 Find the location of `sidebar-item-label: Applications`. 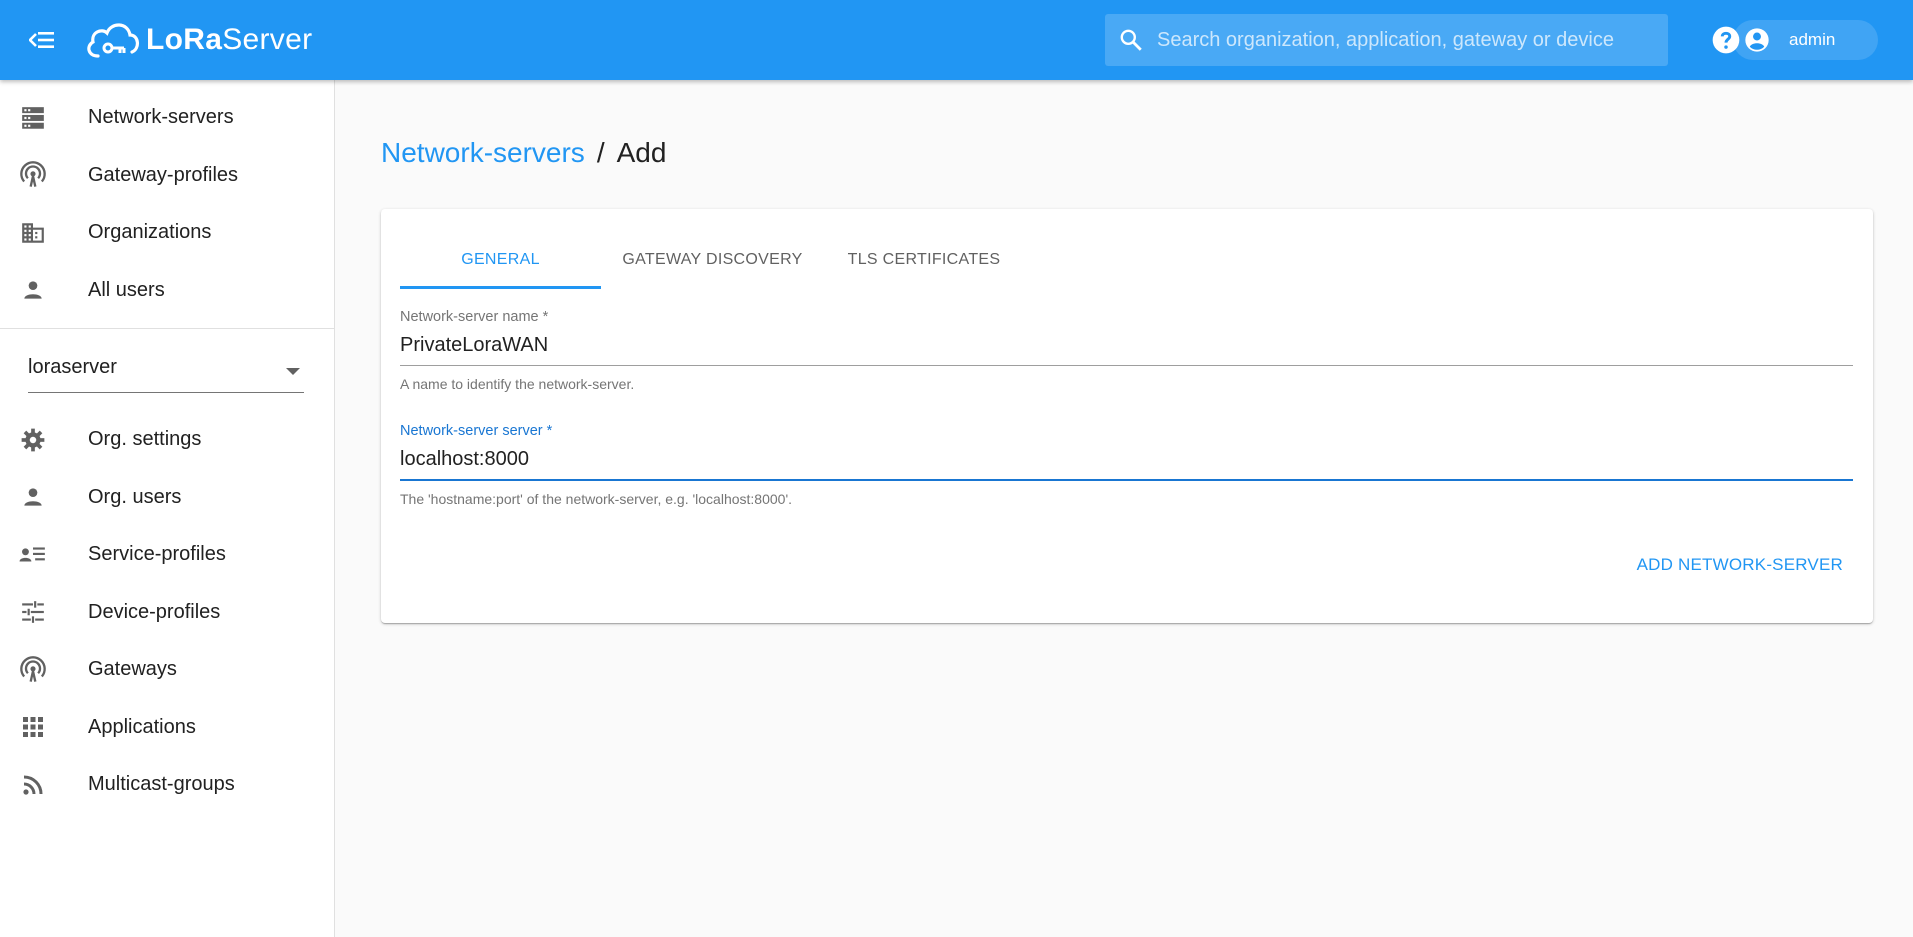

sidebar-item-label: Applications is located at coordinates (142, 726).